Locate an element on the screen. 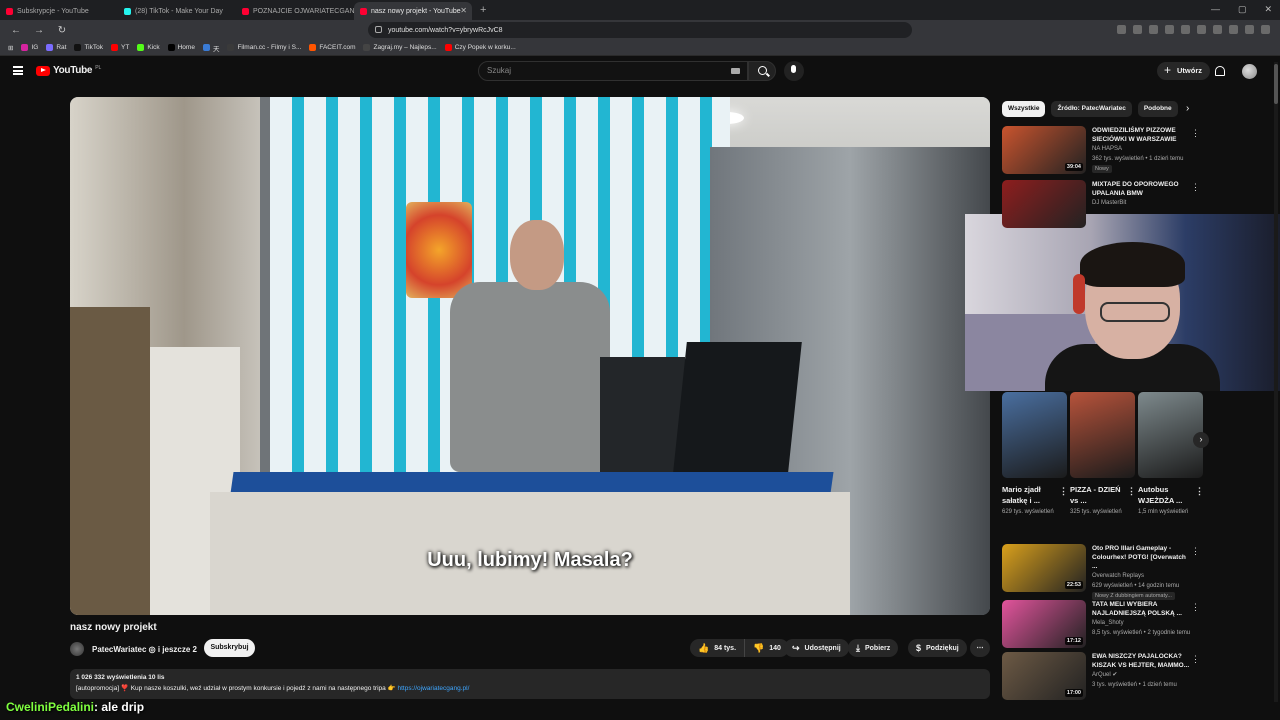 The width and height of the screenshot is (1280, 720). browser-tab: (28) TikTok - Make Your Day is located at coordinates (177, 11).